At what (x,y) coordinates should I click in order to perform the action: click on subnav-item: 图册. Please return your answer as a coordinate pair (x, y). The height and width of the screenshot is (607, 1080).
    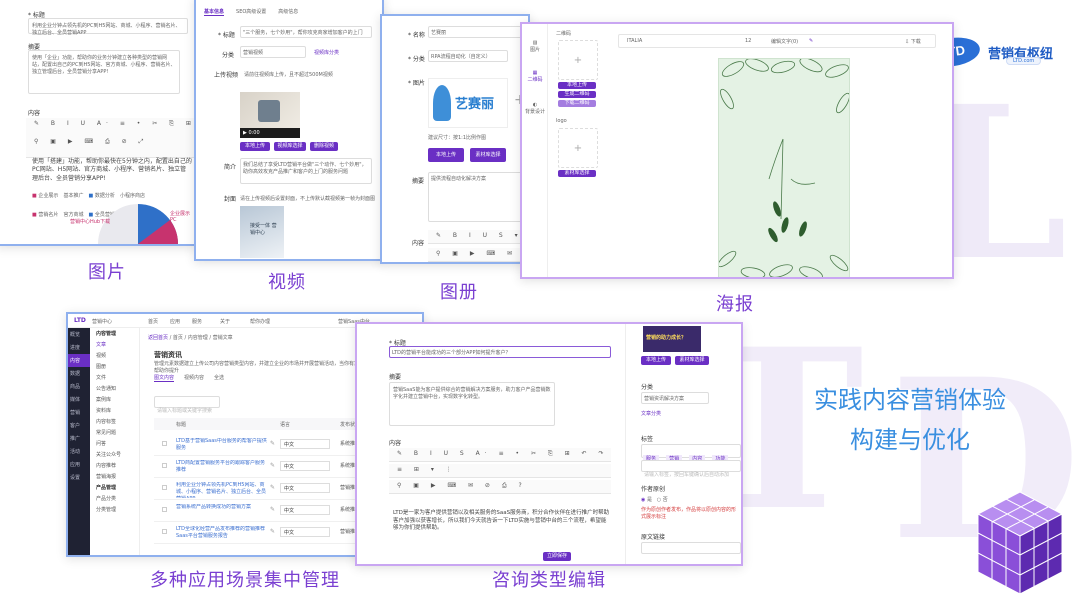
    Looking at the image, I should click on (114, 366).